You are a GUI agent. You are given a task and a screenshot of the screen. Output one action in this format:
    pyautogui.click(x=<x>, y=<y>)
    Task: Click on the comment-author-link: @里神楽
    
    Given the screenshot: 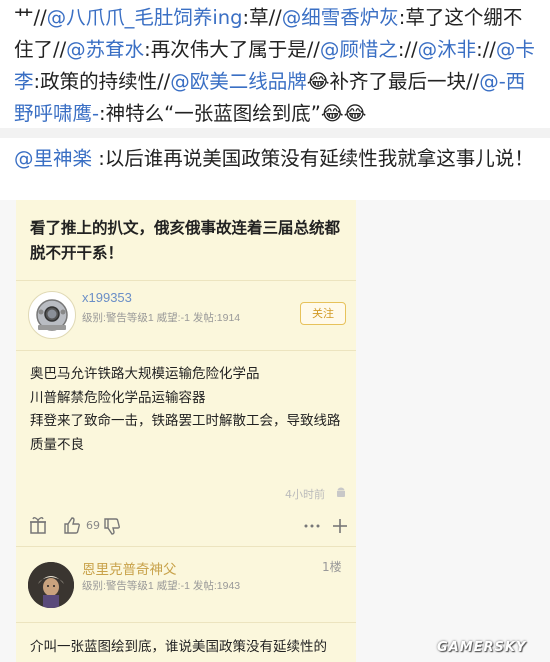 What is the action you would take?
    pyautogui.click(x=53, y=158)
    